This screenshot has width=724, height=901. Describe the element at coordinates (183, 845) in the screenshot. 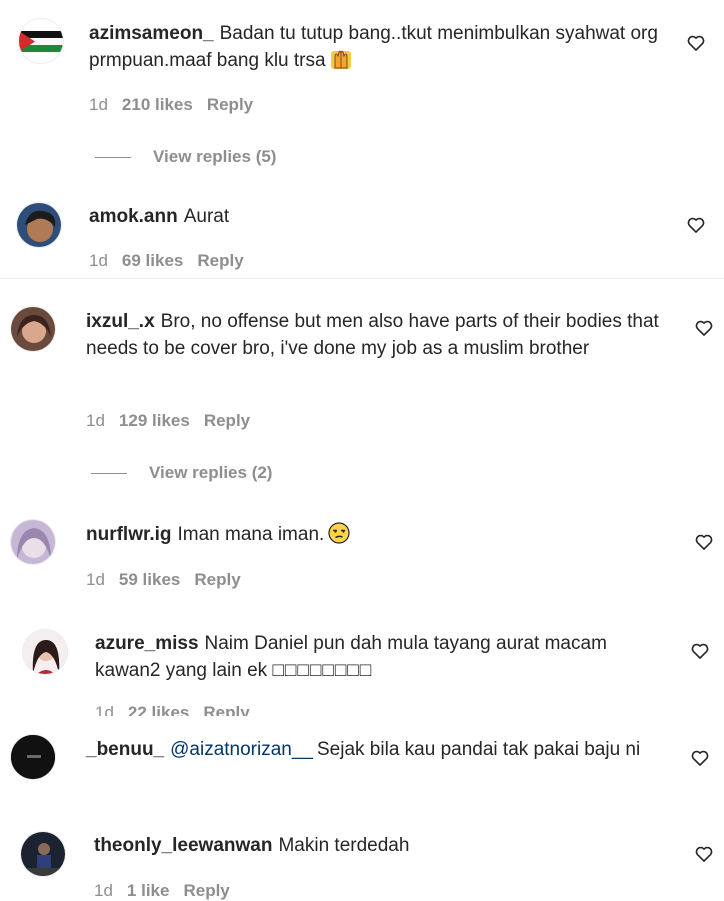

I see `comment-username: theonly_leewanwan` at that location.